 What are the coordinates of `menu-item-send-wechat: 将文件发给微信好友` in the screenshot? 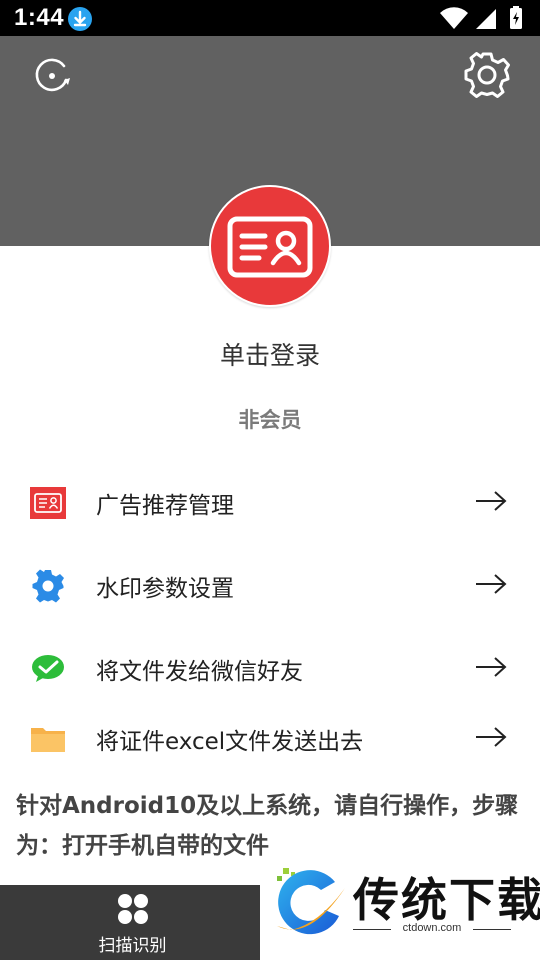 It's located at (270, 667).